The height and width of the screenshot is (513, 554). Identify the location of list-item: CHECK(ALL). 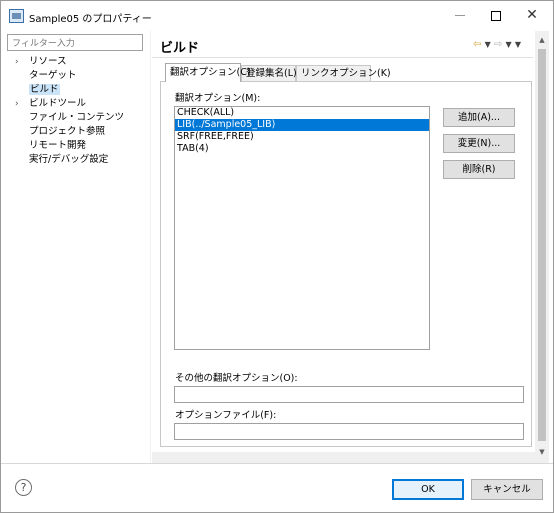
(302, 113).